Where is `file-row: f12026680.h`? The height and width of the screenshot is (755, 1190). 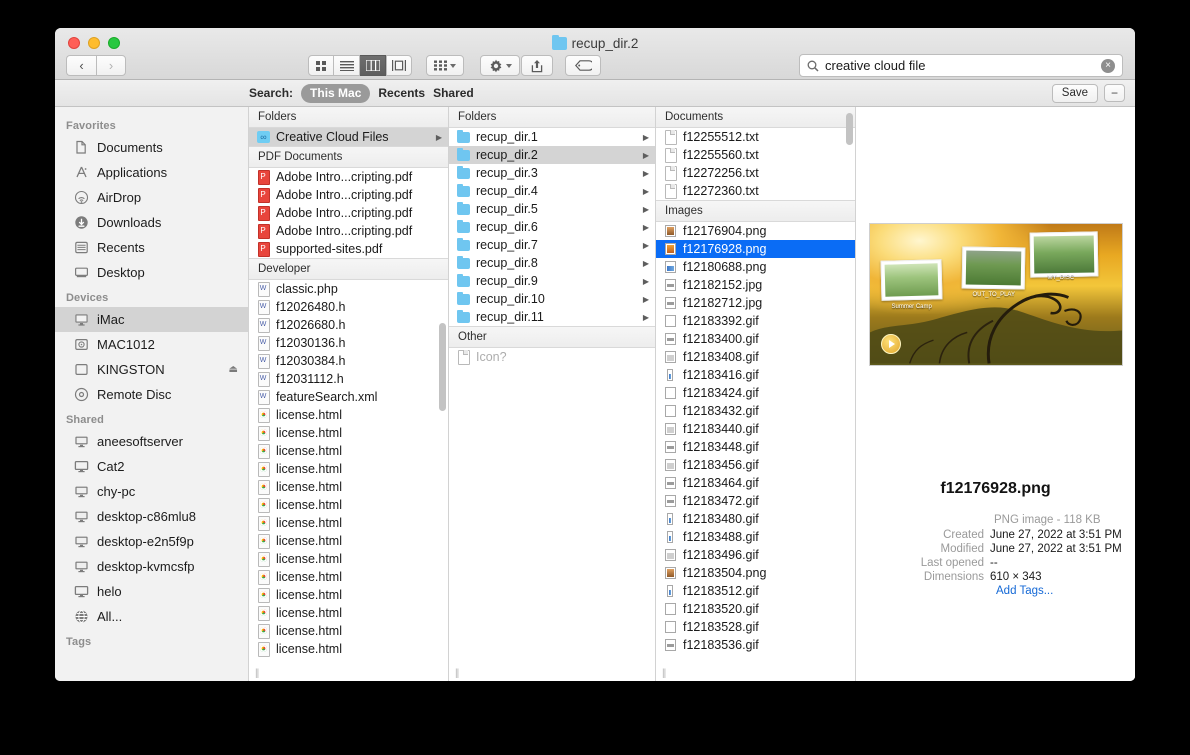
file-row: f12026680.h is located at coordinates (348, 325).